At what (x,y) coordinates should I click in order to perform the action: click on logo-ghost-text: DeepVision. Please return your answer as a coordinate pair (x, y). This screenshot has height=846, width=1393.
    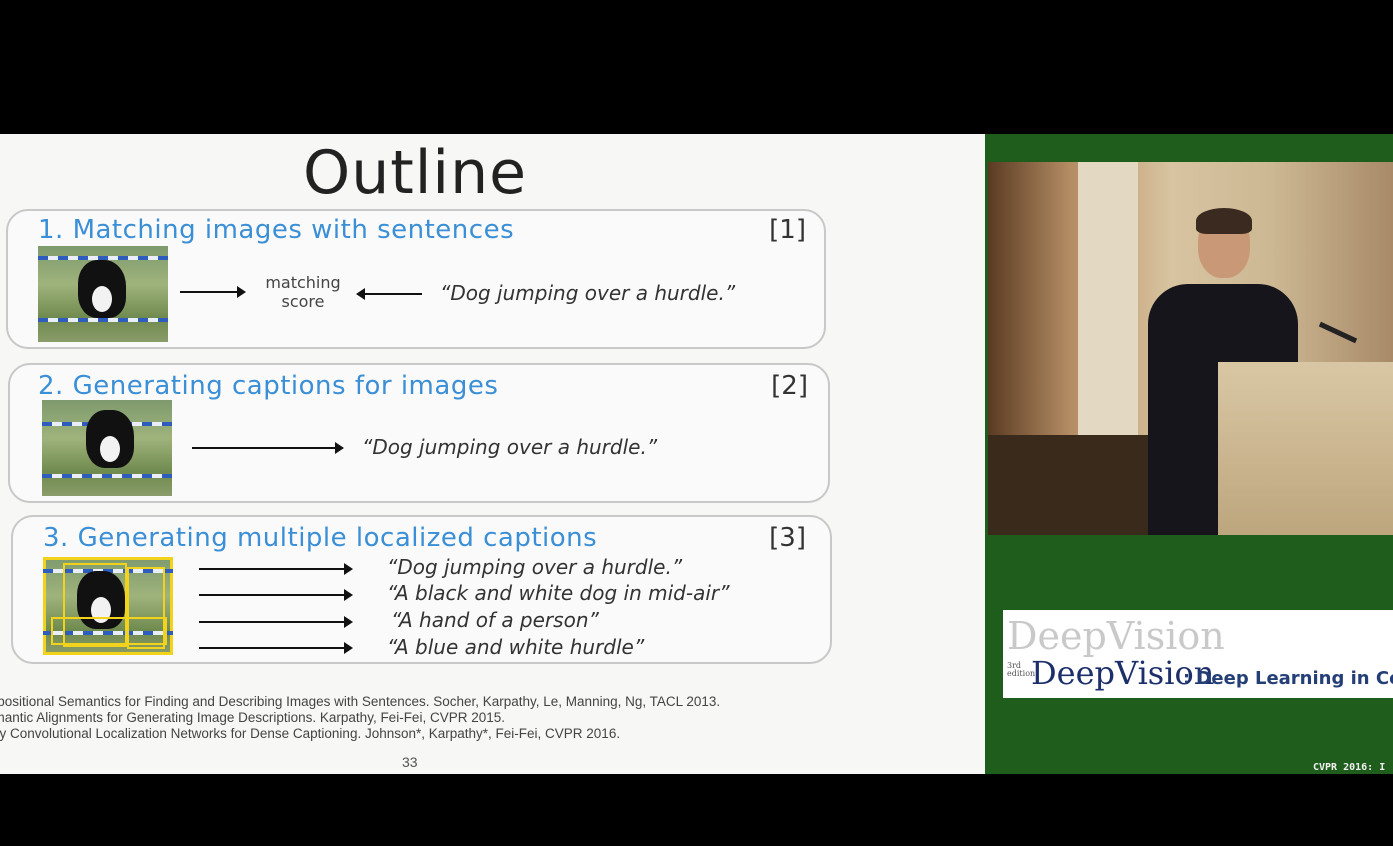
    Looking at the image, I should click on (1116, 636).